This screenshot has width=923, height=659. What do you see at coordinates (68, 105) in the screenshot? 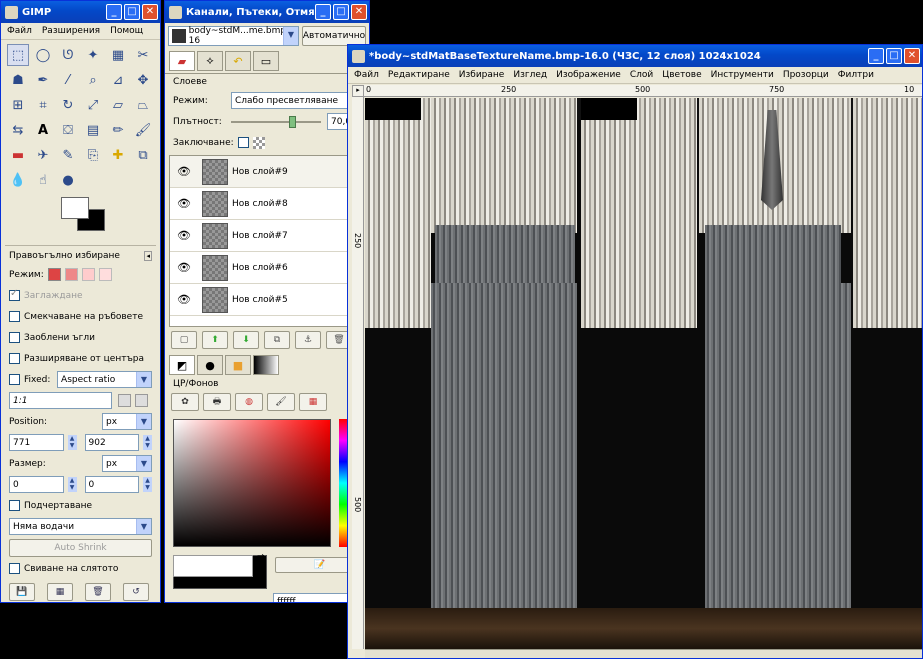
I see `rotate-icon: ↻` at bounding box center [68, 105].